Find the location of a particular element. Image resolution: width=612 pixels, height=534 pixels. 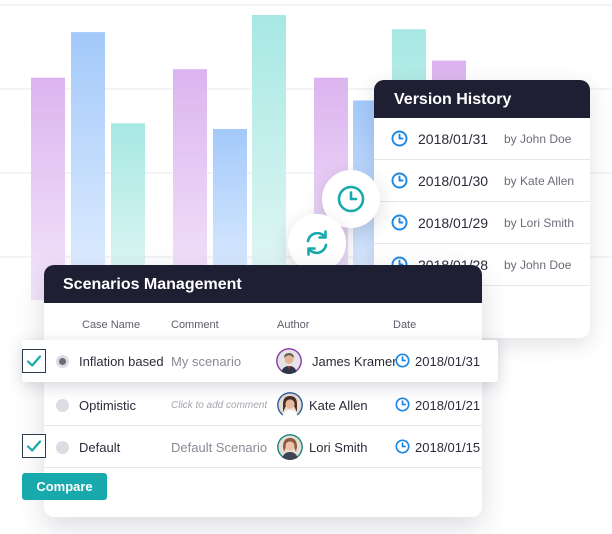

row-date: 2018/01/31 is located at coordinates (448, 361).